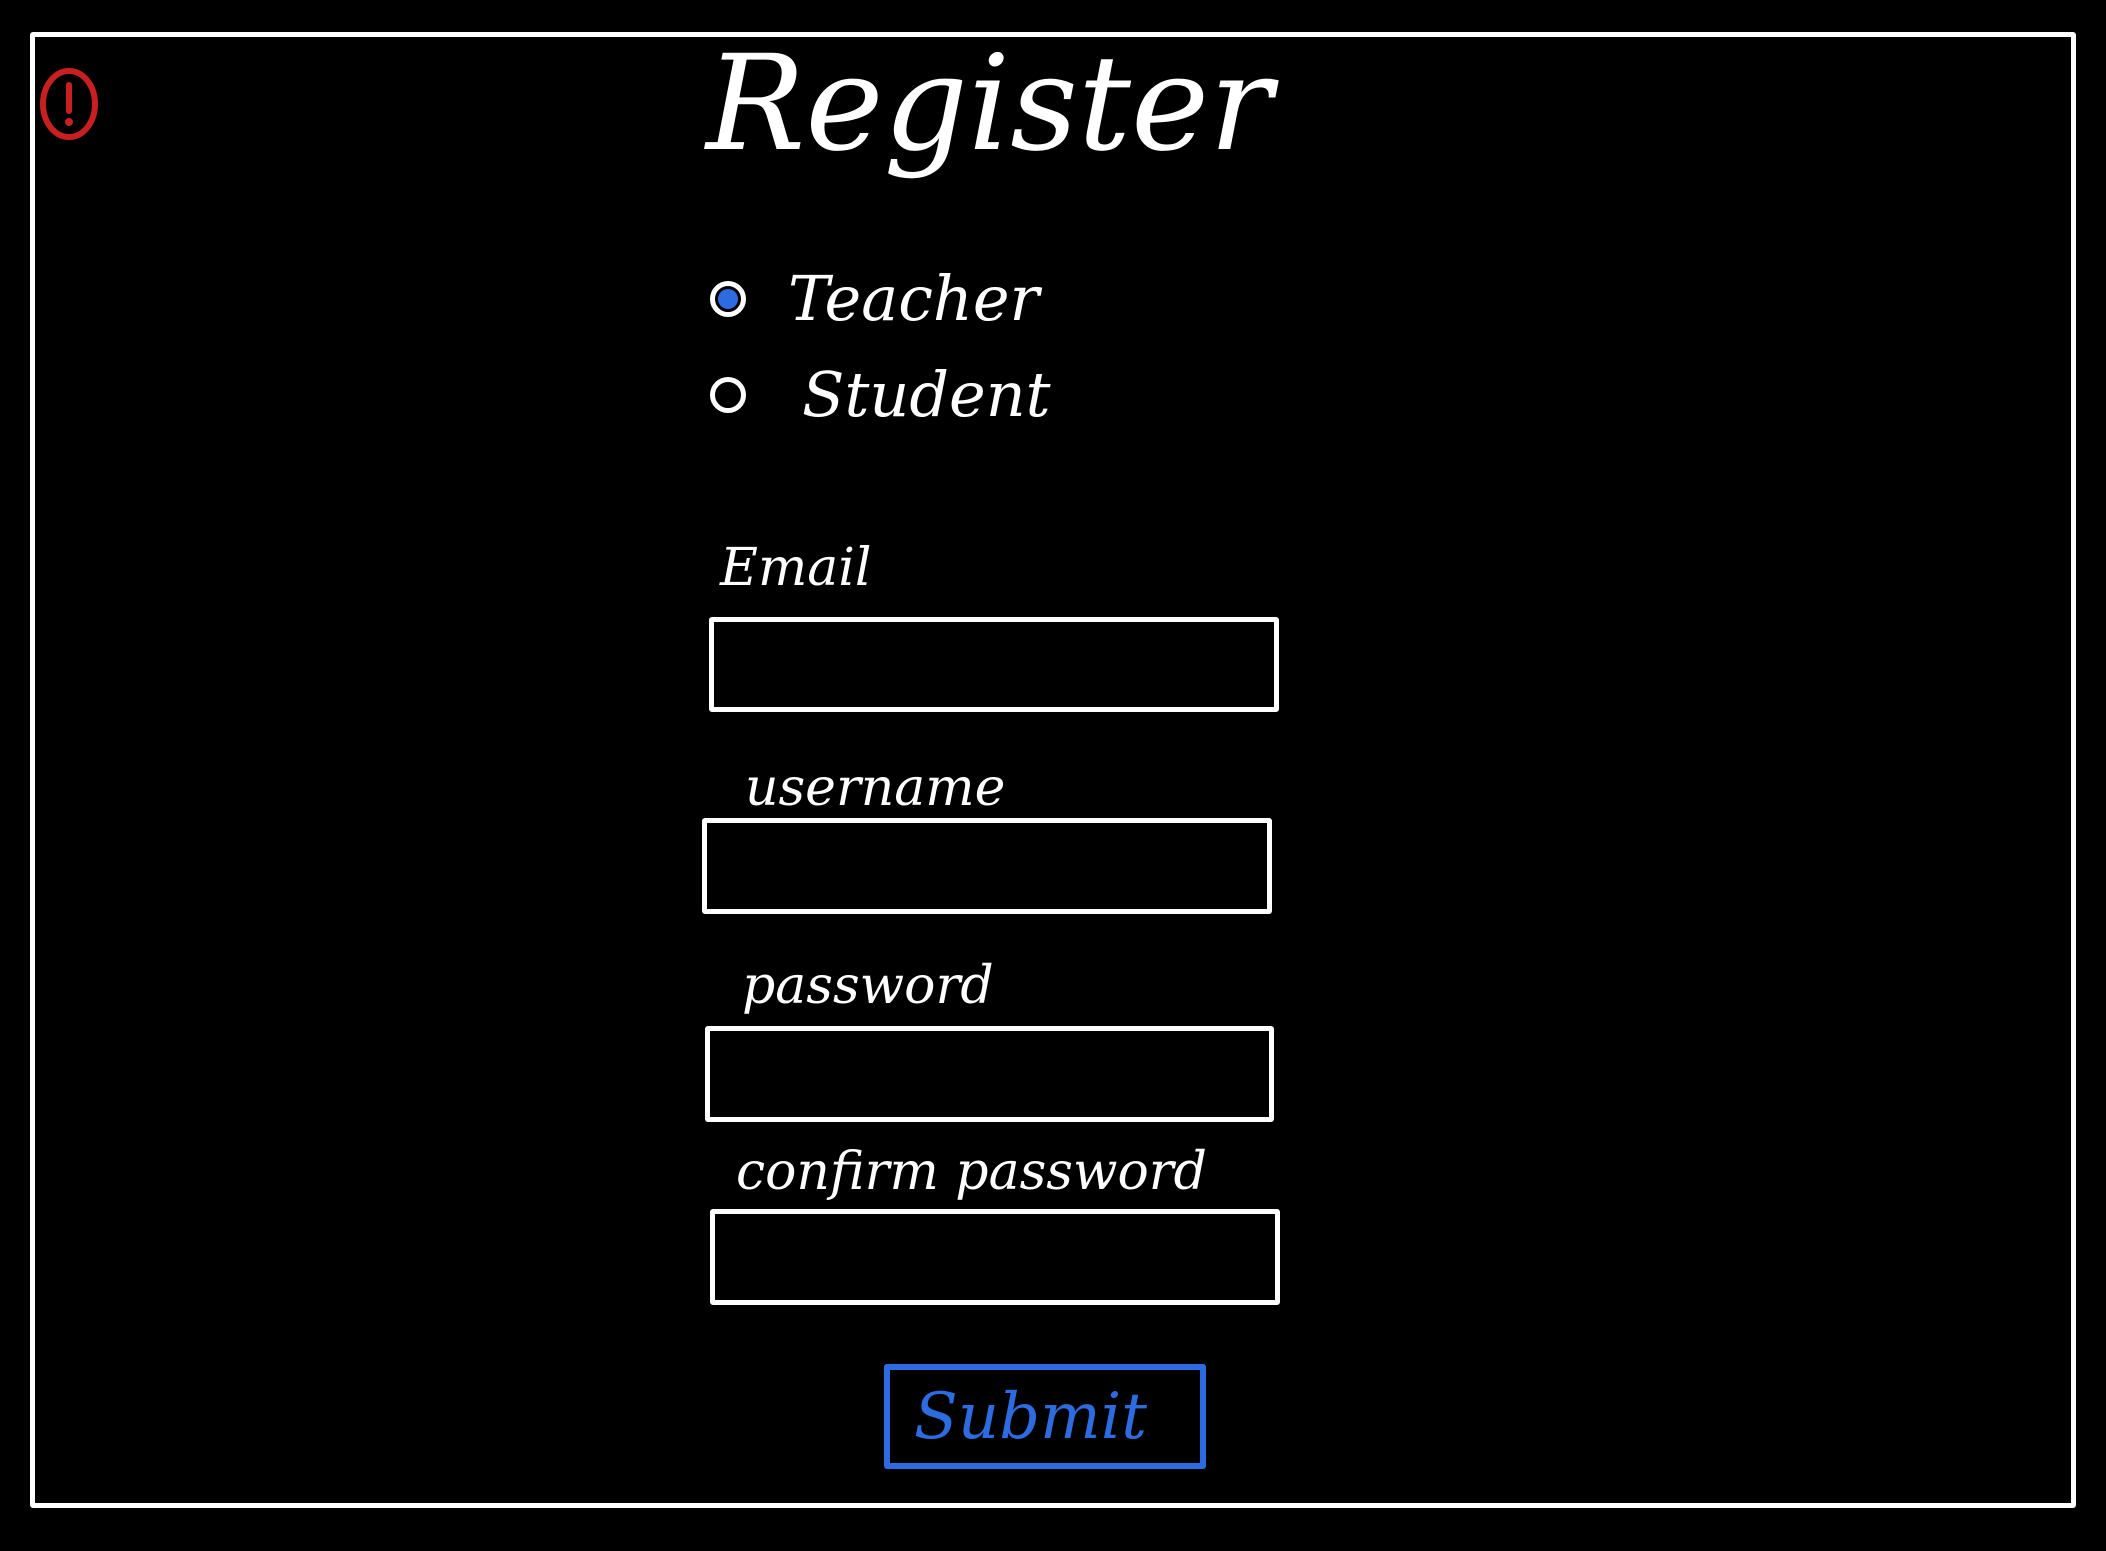 Image resolution: width=2106 pixels, height=1551 pixels. I want to click on radio-label-student: Student, so click(926, 394).